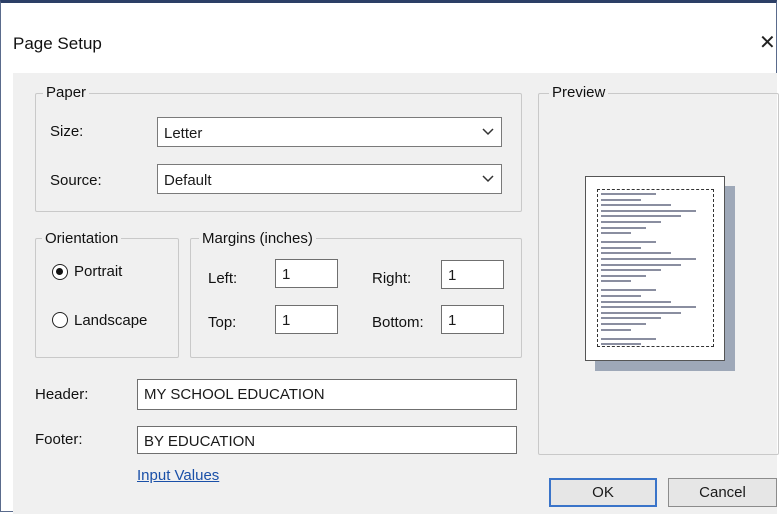 This screenshot has height=514, width=779. Describe the element at coordinates (107, 298) in the screenshot. I see `orientation-group` at that location.